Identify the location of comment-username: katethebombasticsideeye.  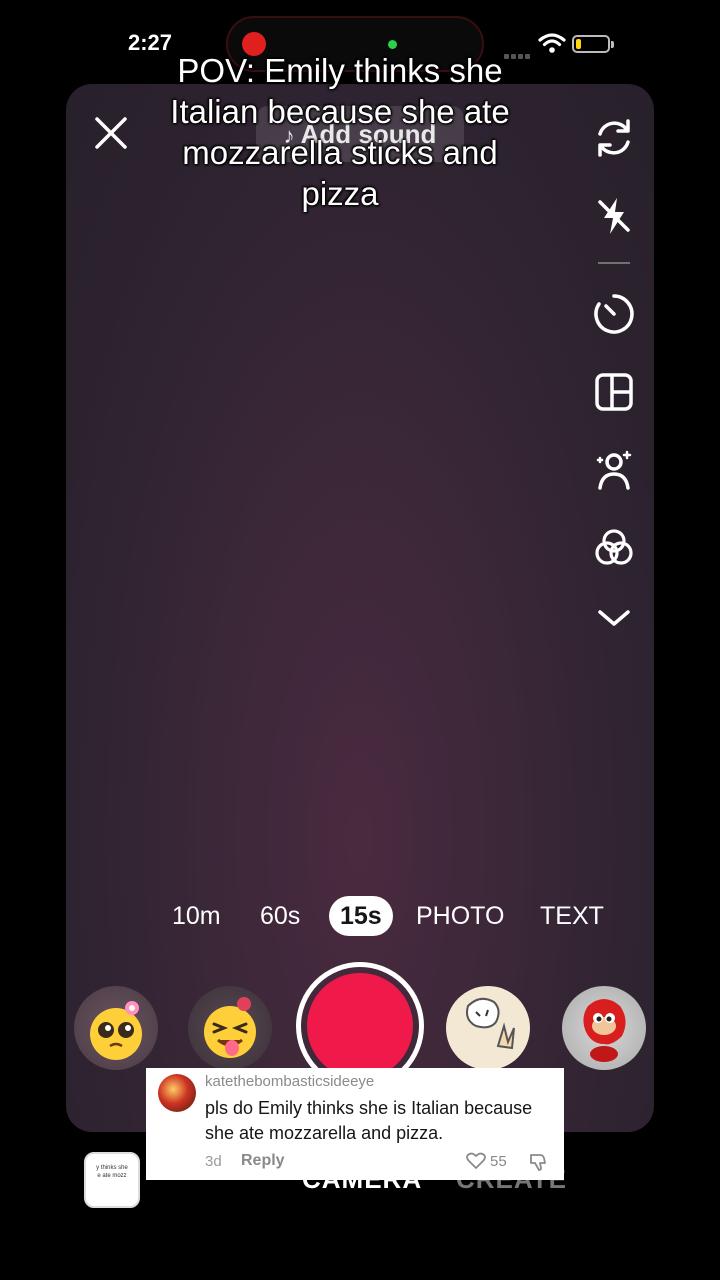
(290, 1081).